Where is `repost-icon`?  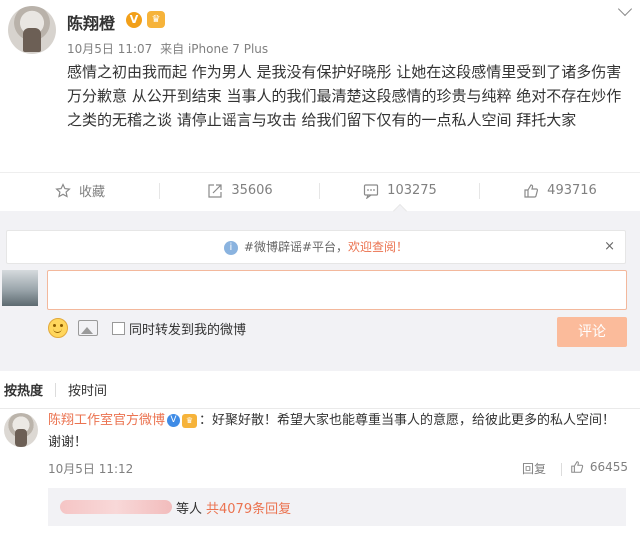
repost-icon is located at coordinates (215, 190).